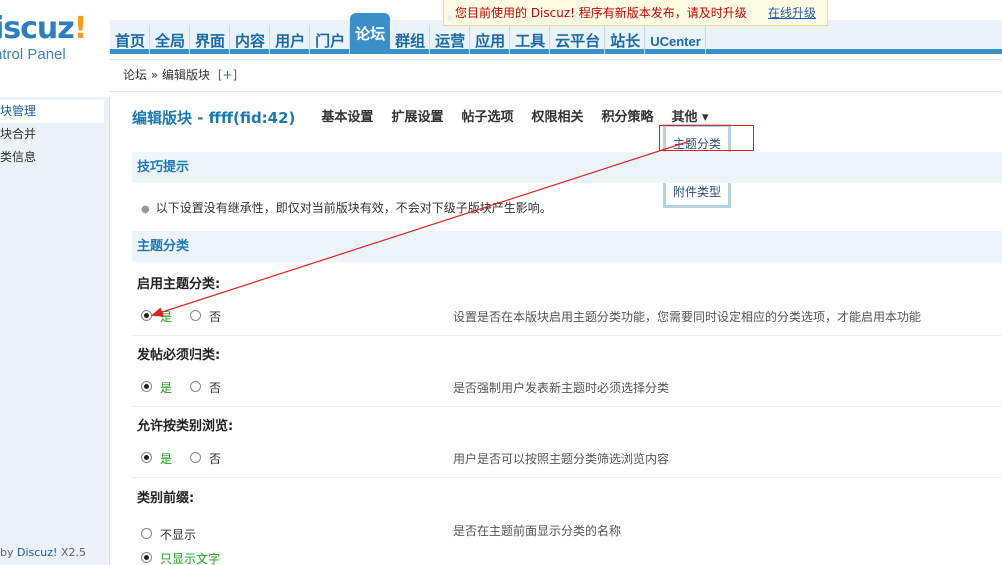 The height and width of the screenshot is (565, 1002). Describe the element at coordinates (557, 118) in the screenshot. I see `tab-3: 权限相关` at that location.